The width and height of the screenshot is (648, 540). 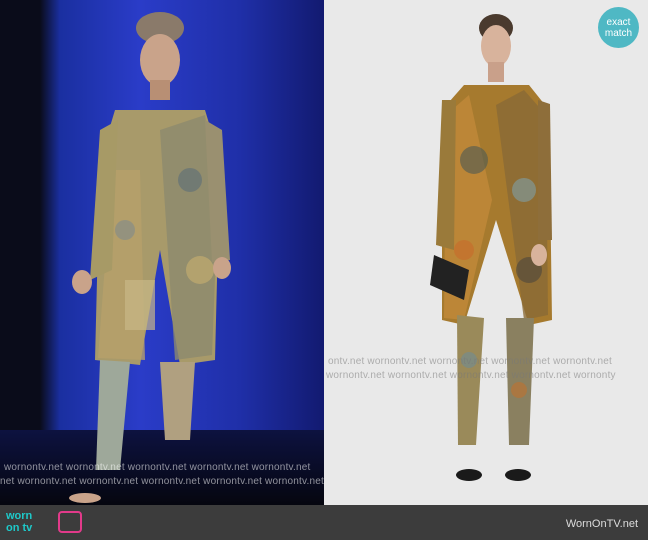 I want to click on wornontv-logo: worn on tv, so click(x=46, y=523).